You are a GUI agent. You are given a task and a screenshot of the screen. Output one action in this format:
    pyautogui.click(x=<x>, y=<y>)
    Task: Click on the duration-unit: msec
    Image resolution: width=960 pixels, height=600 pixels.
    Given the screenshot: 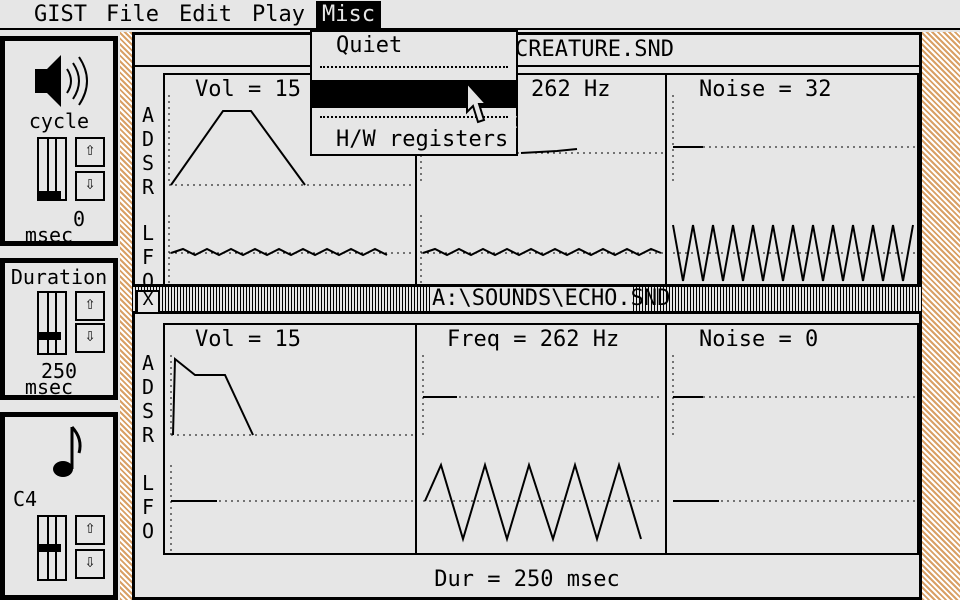 What is the action you would take?
    pyautogui.click(x=49, y=387)
    